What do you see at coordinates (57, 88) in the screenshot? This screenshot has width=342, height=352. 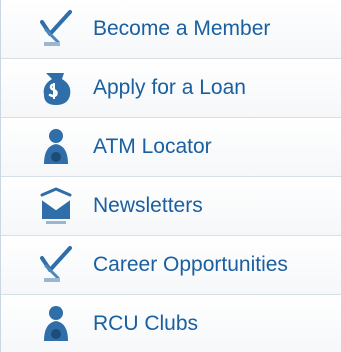 I see `money-bag-icon` at bounding box center [57, 88].